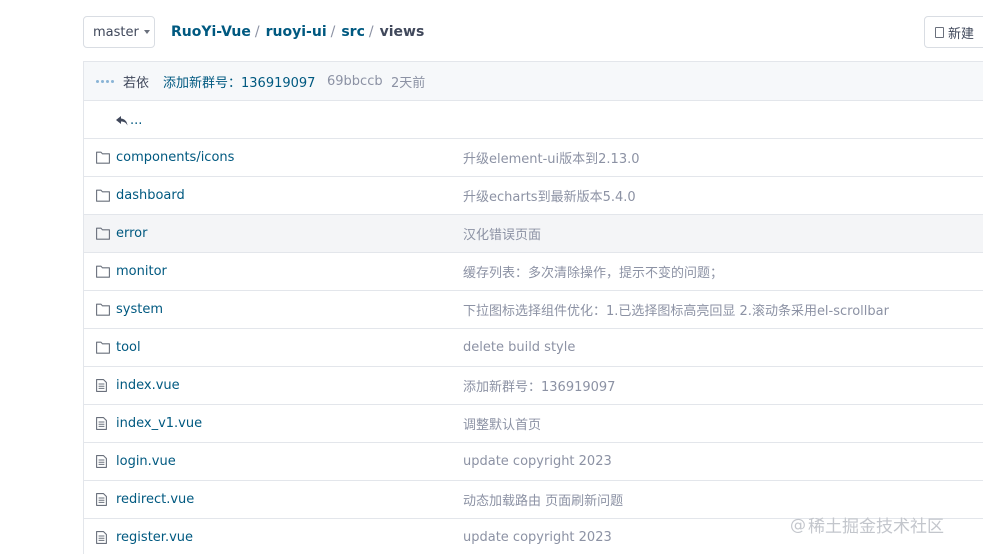 The width and height of the screenshot is (983, 554). Describe the element at coordinates (402, 32) in the screenshot. I see `breadcrumb-views: views` at that location.